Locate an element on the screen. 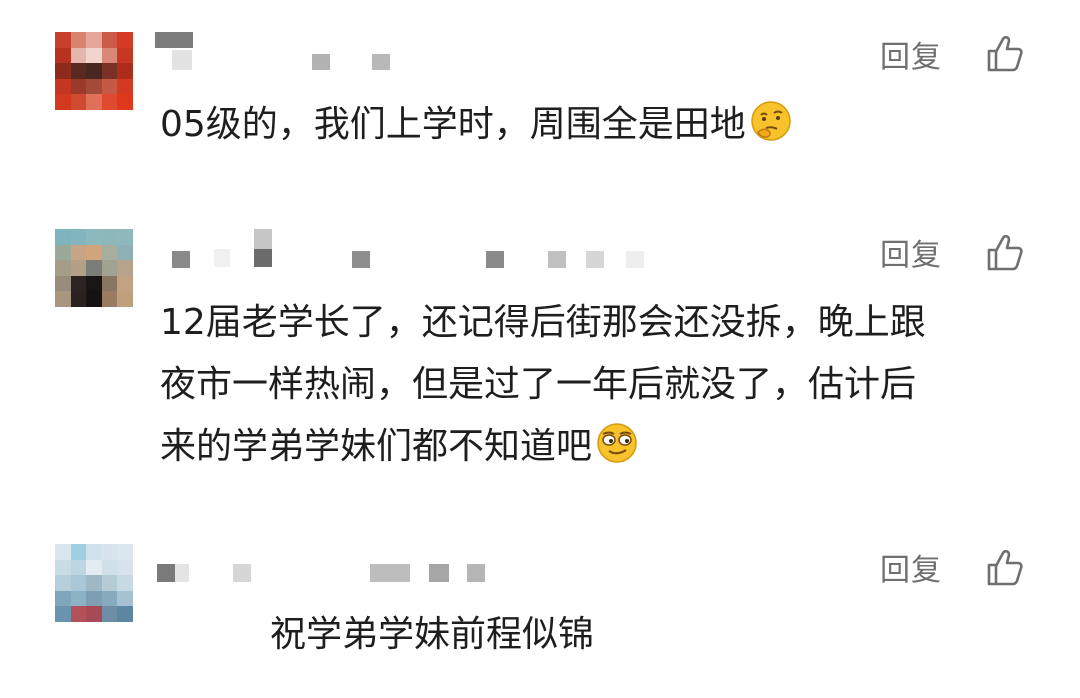 The width and height of the screenshot is (1080, 698). smirking-face-emoji is located at coordinates (617, 443).